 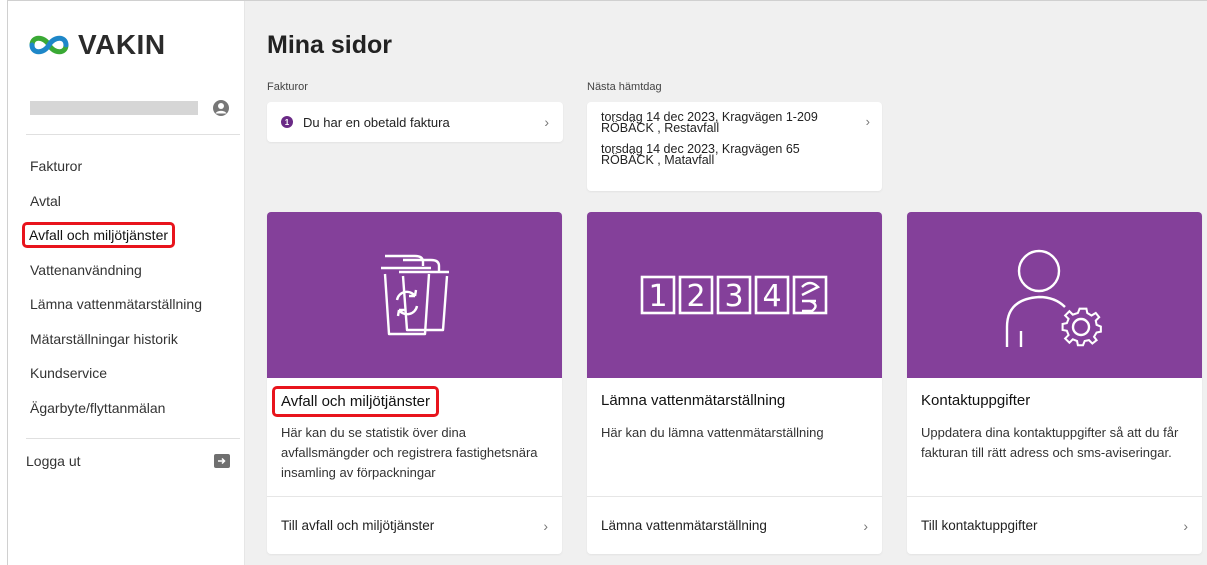 I want to click on sidebar-item-matarstallningar-historik: Mätarställningar historik, so click(x=133, y=339).